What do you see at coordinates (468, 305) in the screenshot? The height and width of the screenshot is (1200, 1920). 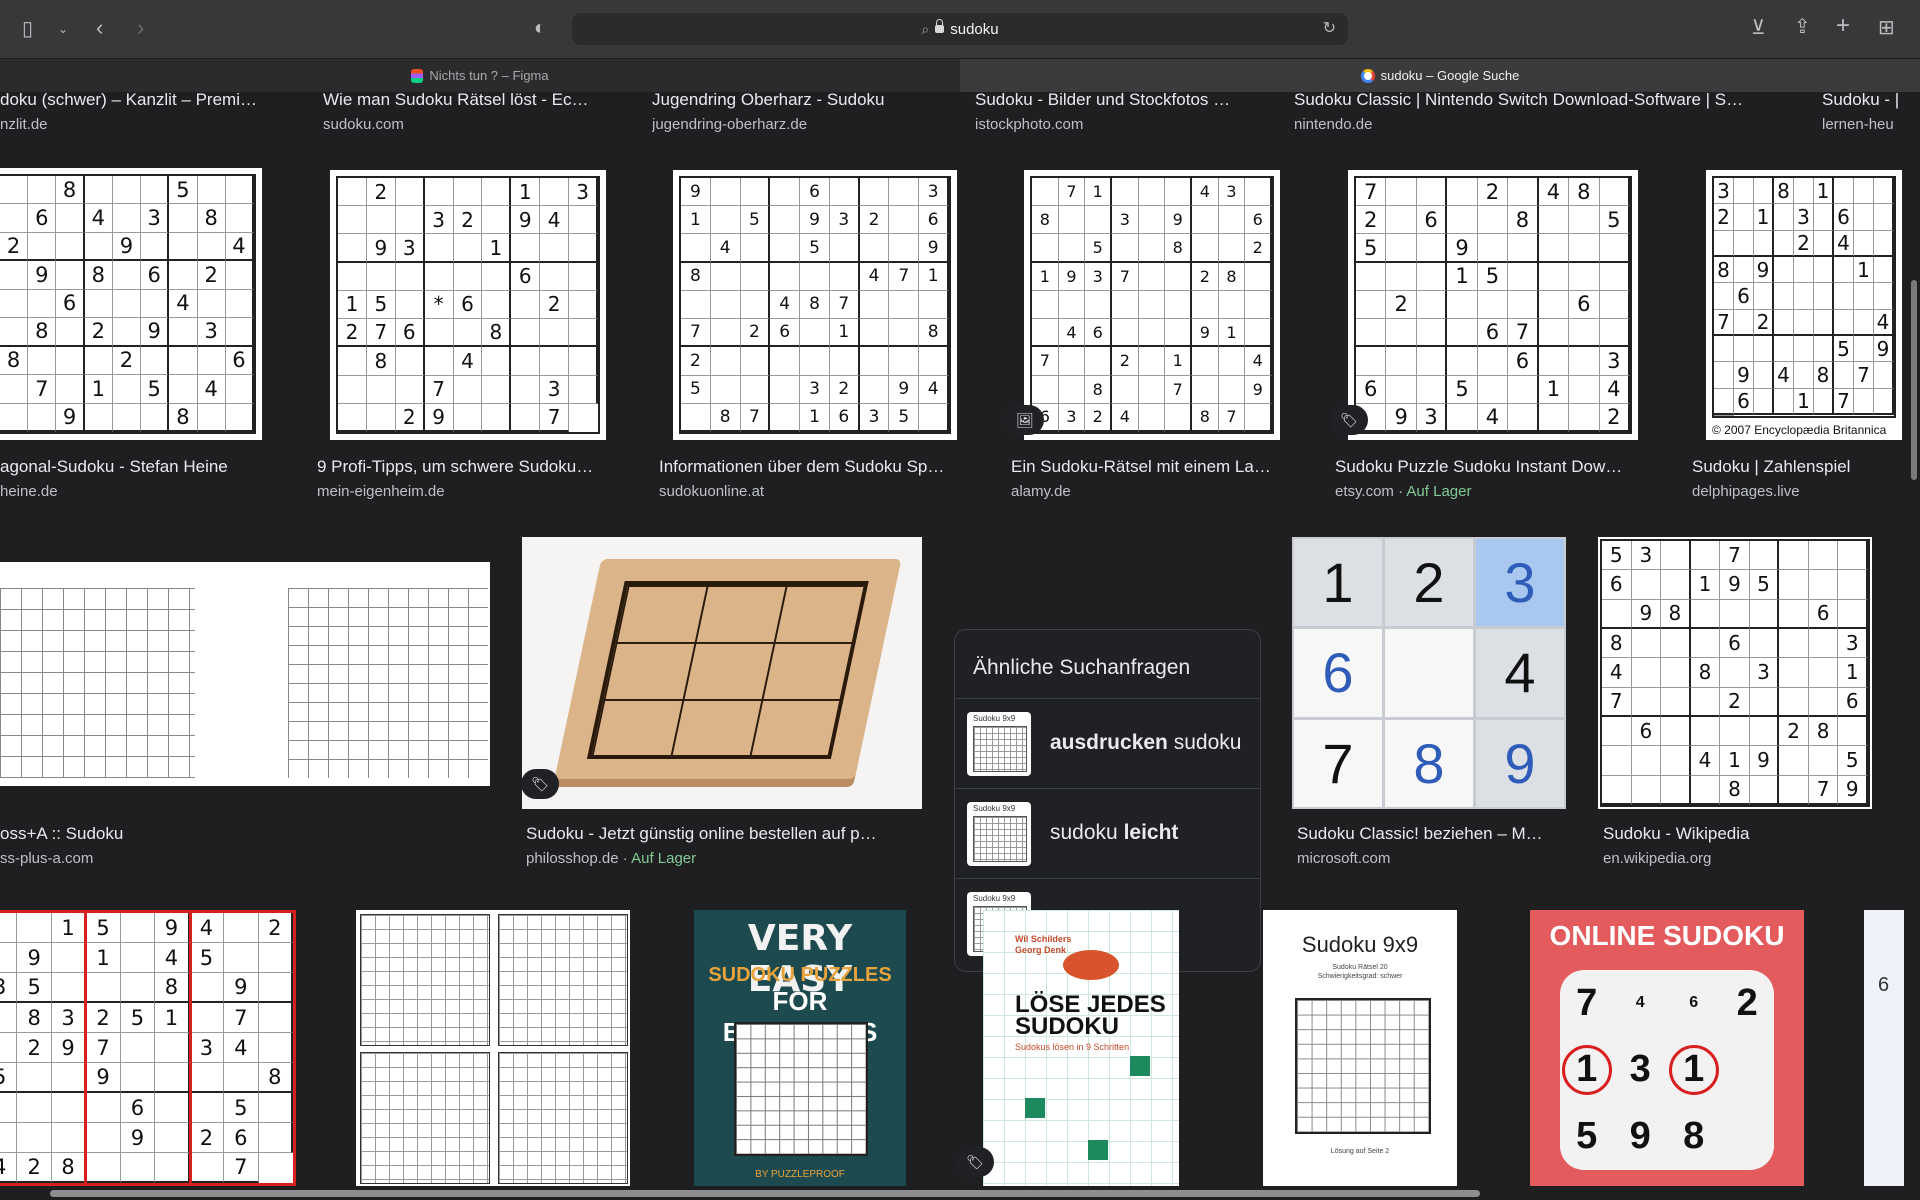 I see `sudoku-thumbnail: 2 1 3 3 2 9 4 9 3 1 6 1 5 * 6 2 2 7 6 8 8 4 7 3 2 9 7` at bounding box center [468, 305].